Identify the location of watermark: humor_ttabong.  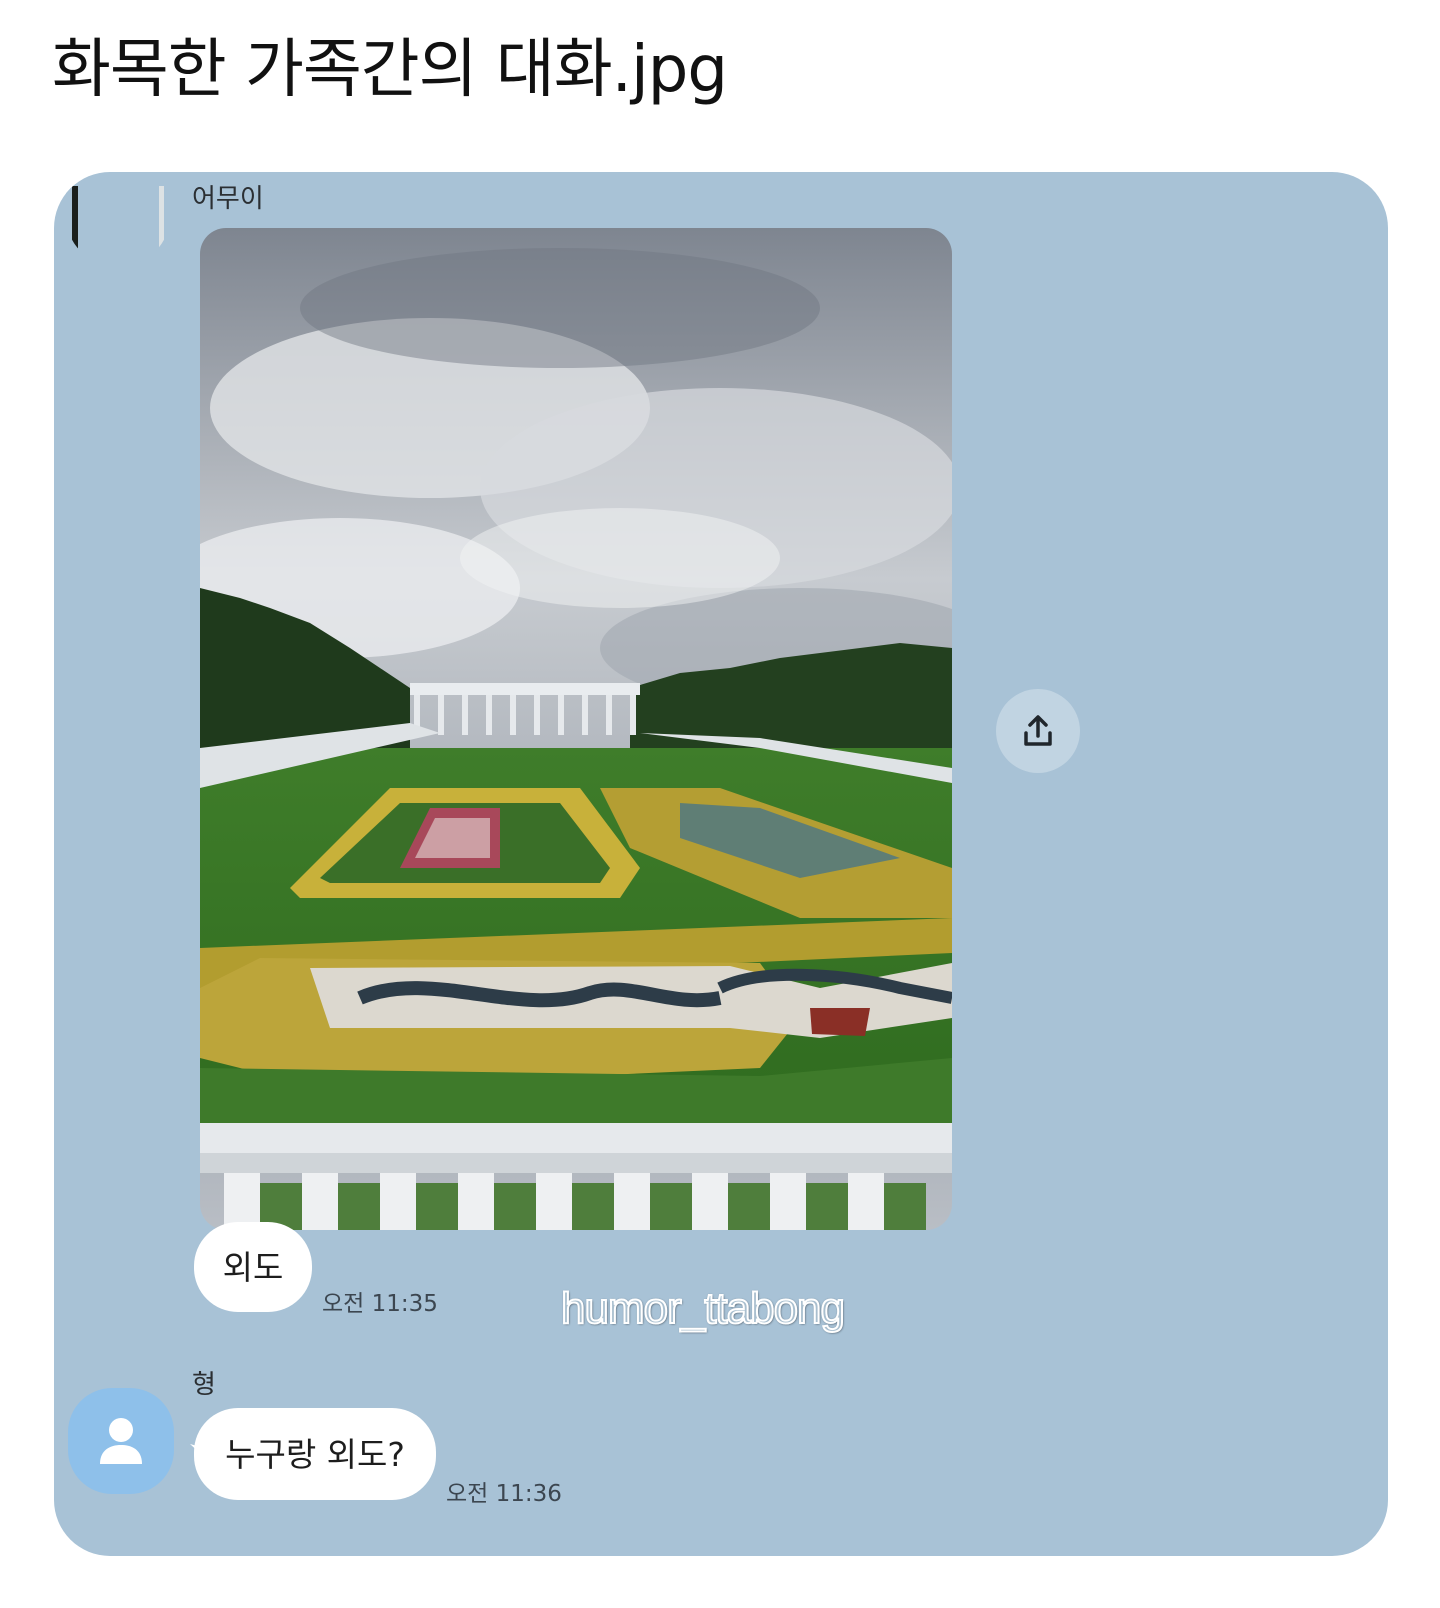
(703, 1308).